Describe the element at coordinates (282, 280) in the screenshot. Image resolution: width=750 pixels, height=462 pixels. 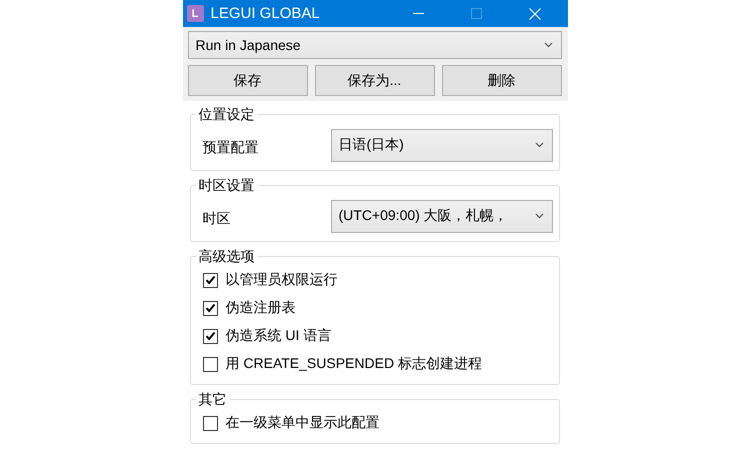
I see `checkbox-label: 以管理员权限运行` at that location.